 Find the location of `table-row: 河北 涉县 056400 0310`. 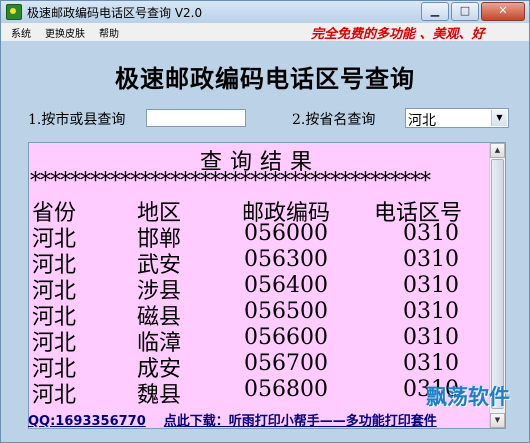

table-row: 河北 涉县 056400 0310 is located at coordinates (260, 288).